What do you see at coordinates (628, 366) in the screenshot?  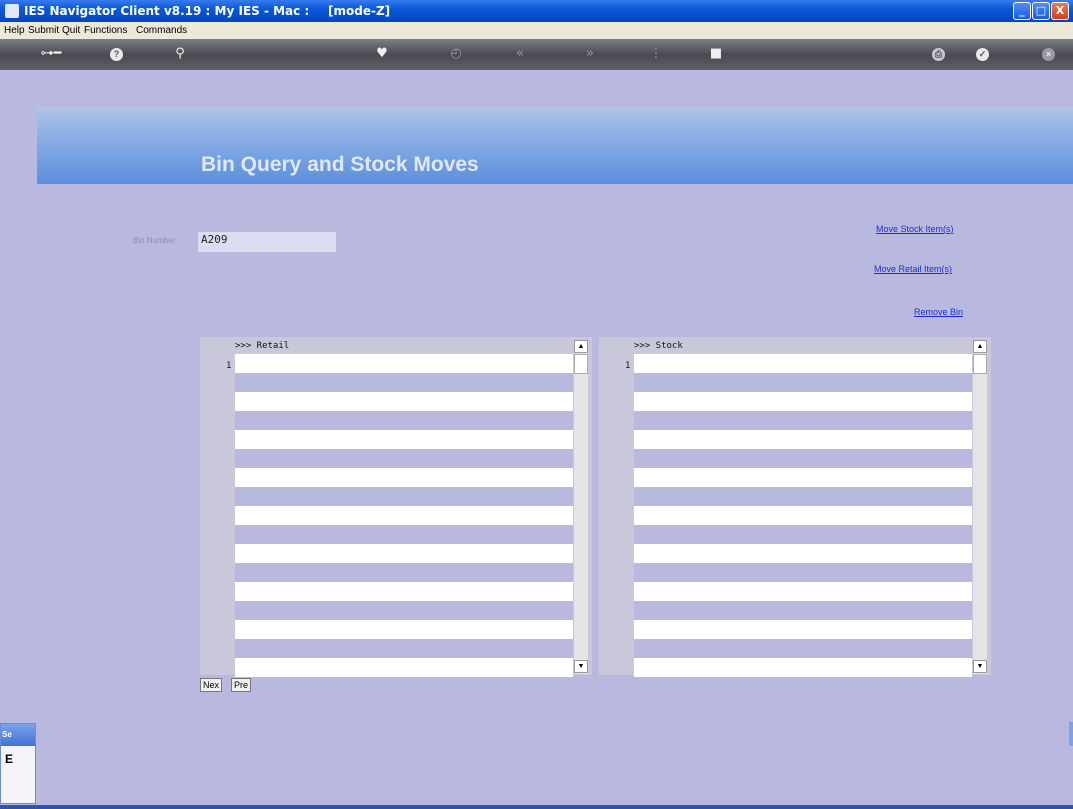 I see `stock-row-number: 1` at bounding box center [628, 366].